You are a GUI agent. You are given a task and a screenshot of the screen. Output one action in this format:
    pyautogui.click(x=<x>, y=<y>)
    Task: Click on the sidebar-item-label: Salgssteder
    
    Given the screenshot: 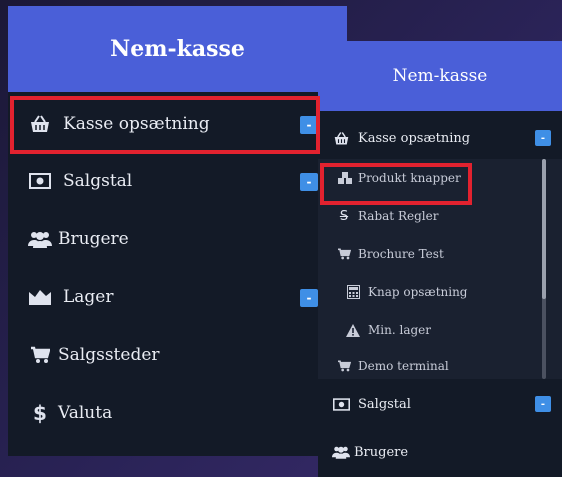 What is the action you would take?
    pyautogui.click(x=109, y=355)
    